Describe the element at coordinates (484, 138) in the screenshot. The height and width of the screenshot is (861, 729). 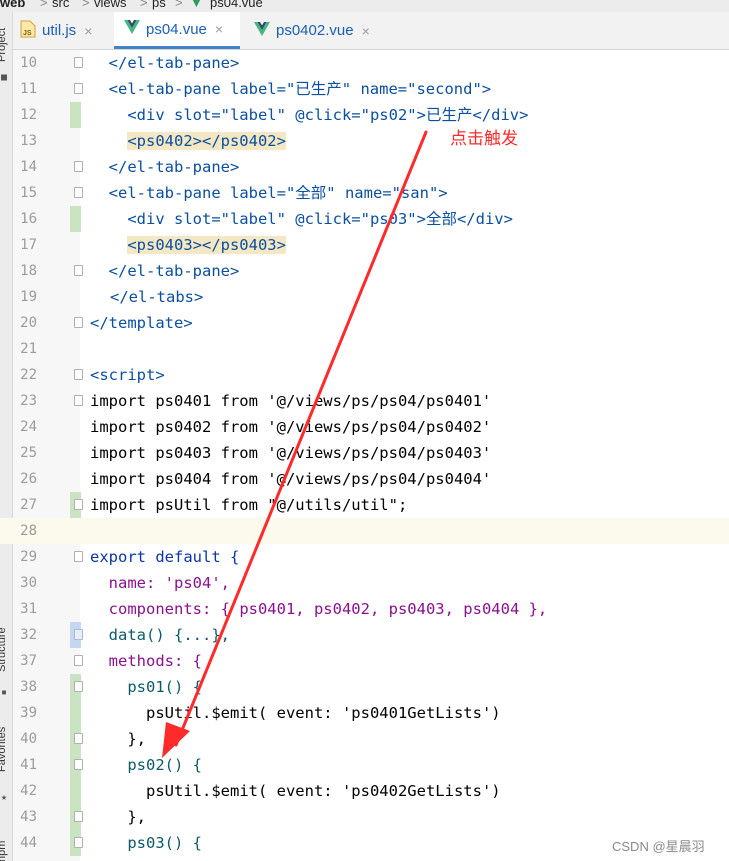
I see `annotation-label: 点击触发` at that location.